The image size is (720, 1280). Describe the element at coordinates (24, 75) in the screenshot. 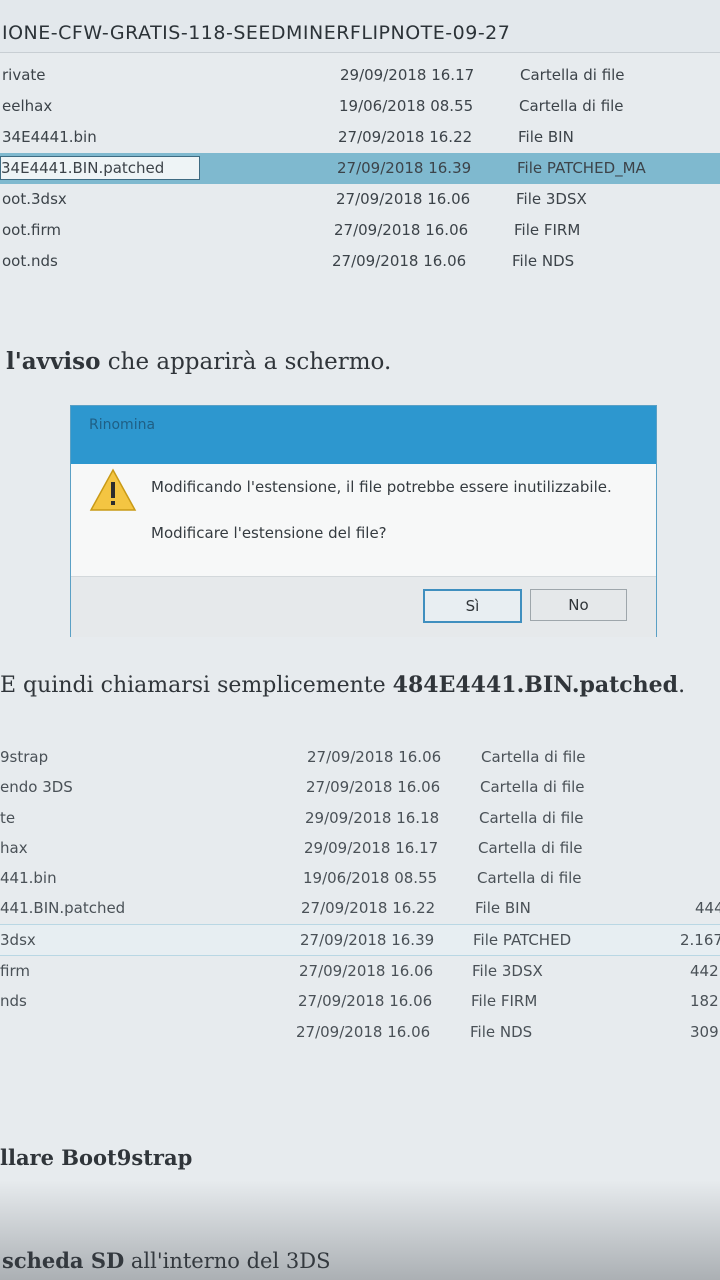

I see `file-name: rivate` at that location.